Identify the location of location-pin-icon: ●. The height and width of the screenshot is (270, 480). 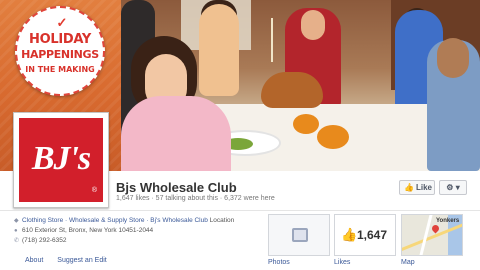
(16, 231).